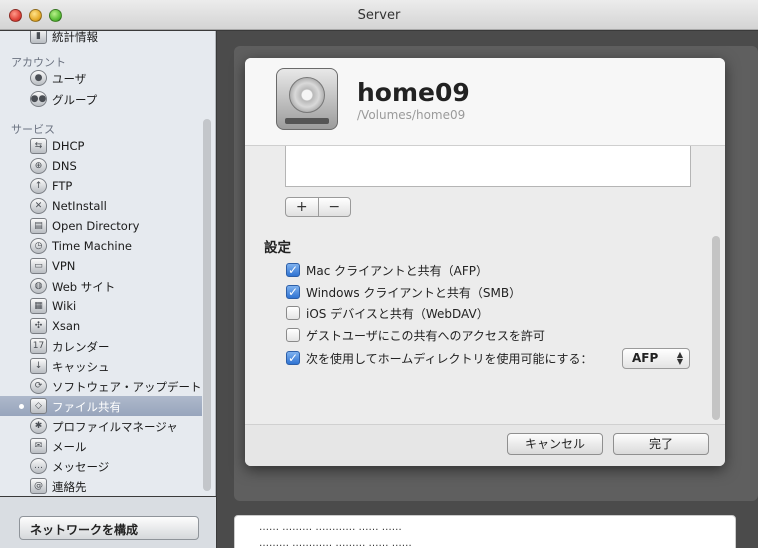 This screenshot has height=548, width=758. What do you see at coordinates (716, 328) in the screenshot?
I see `sheet-scrollbar` at bounding box center [716, 328].